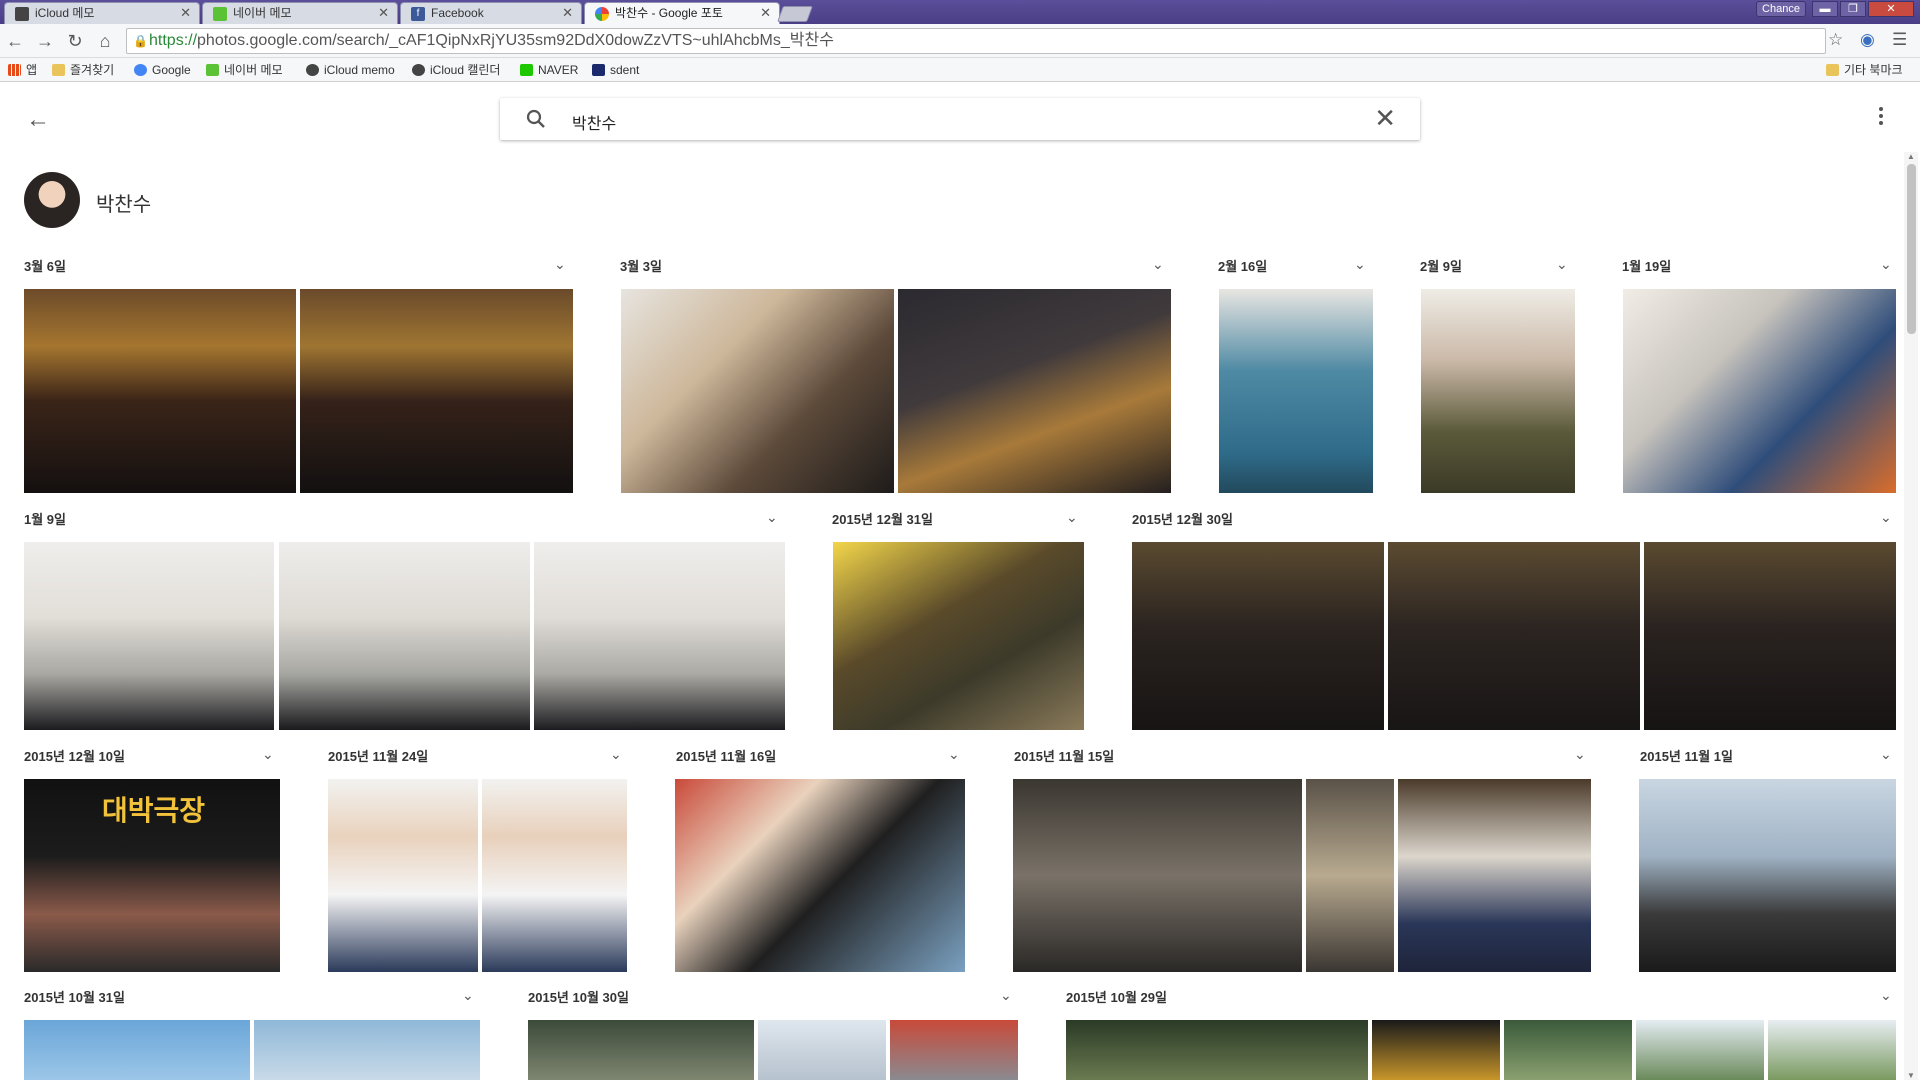 This screenshot has width=1920, height=1080. Describe the element at coordinates (1781, 9) in the screenshot. I see `profile-badge: Chance` at that location.